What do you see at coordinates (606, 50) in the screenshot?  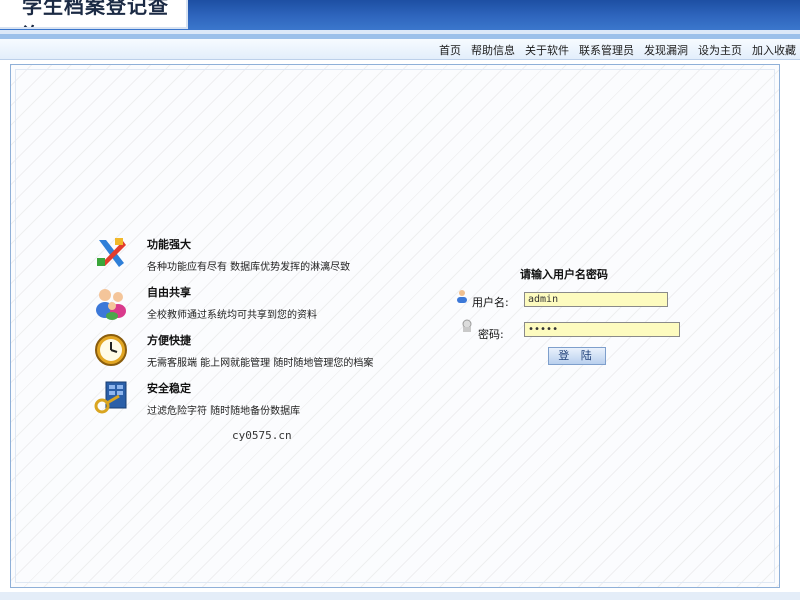 I see `nav-link-contact-admin: 联系管理员` at bounding box center [606, 50].